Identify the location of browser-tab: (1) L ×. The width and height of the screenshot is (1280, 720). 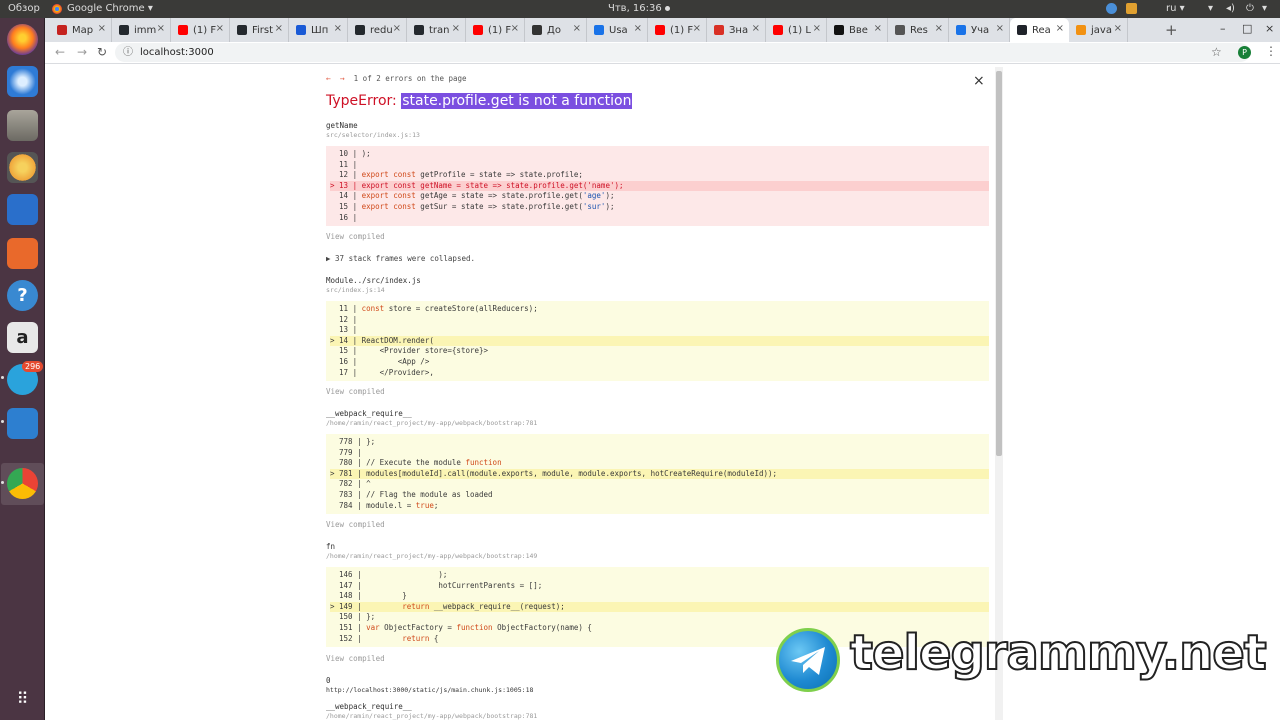
(796, 30).